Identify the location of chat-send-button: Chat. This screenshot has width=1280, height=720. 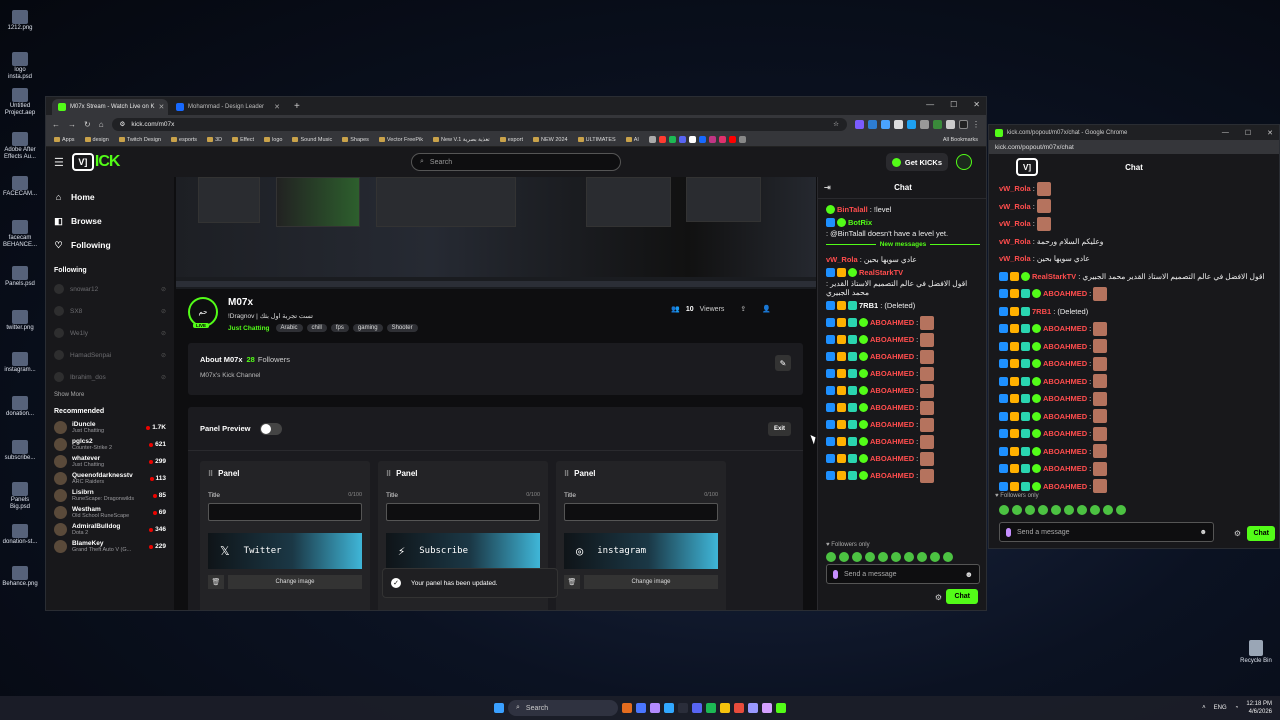
(962, 596).